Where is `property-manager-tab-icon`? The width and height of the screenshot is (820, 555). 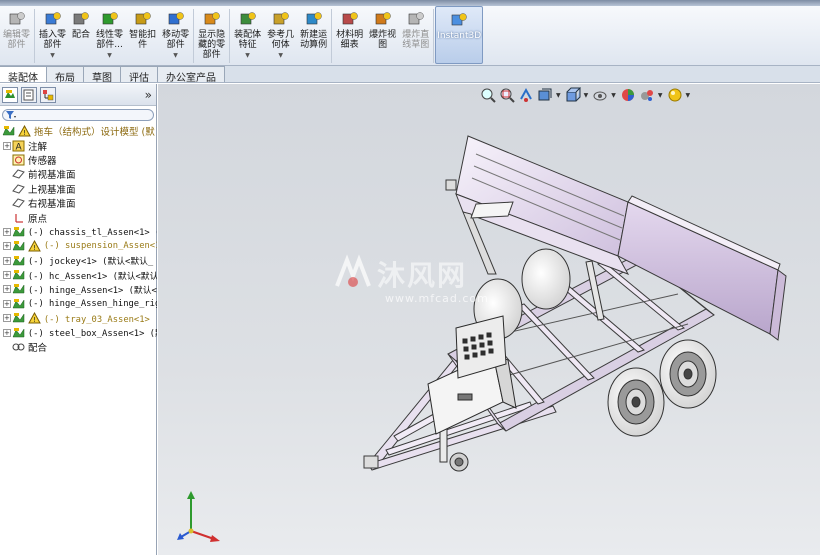
property-manager-tab-icon is located at coordinates (29, 94).